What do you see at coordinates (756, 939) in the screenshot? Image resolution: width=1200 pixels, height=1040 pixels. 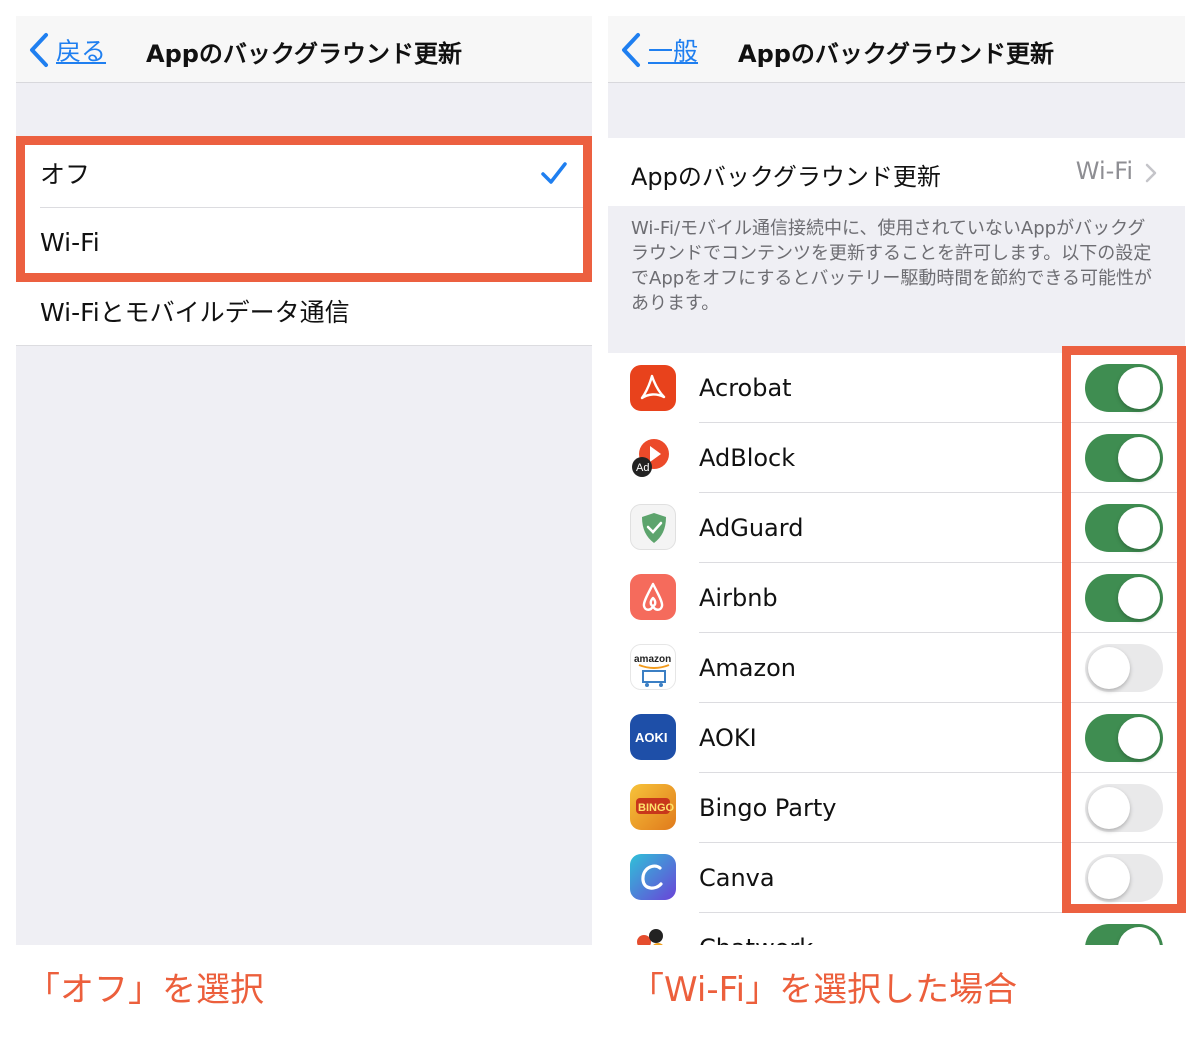 I see `app-name: Chatwork` at bounding box center [756, 939].